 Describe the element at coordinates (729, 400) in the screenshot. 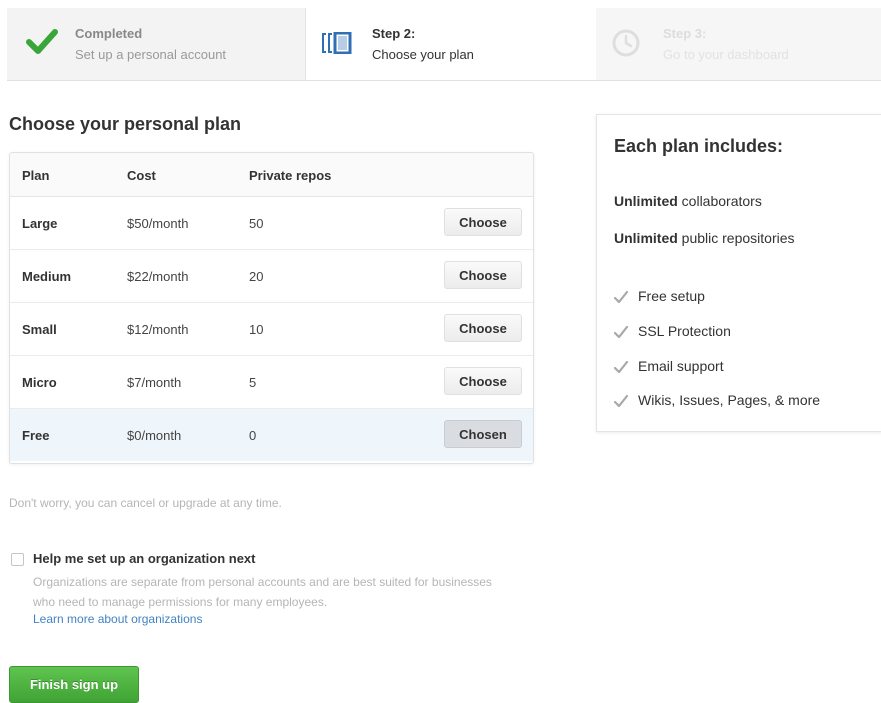

I see `feature-text: Wikis, Issues, Pages, & more` at that location.